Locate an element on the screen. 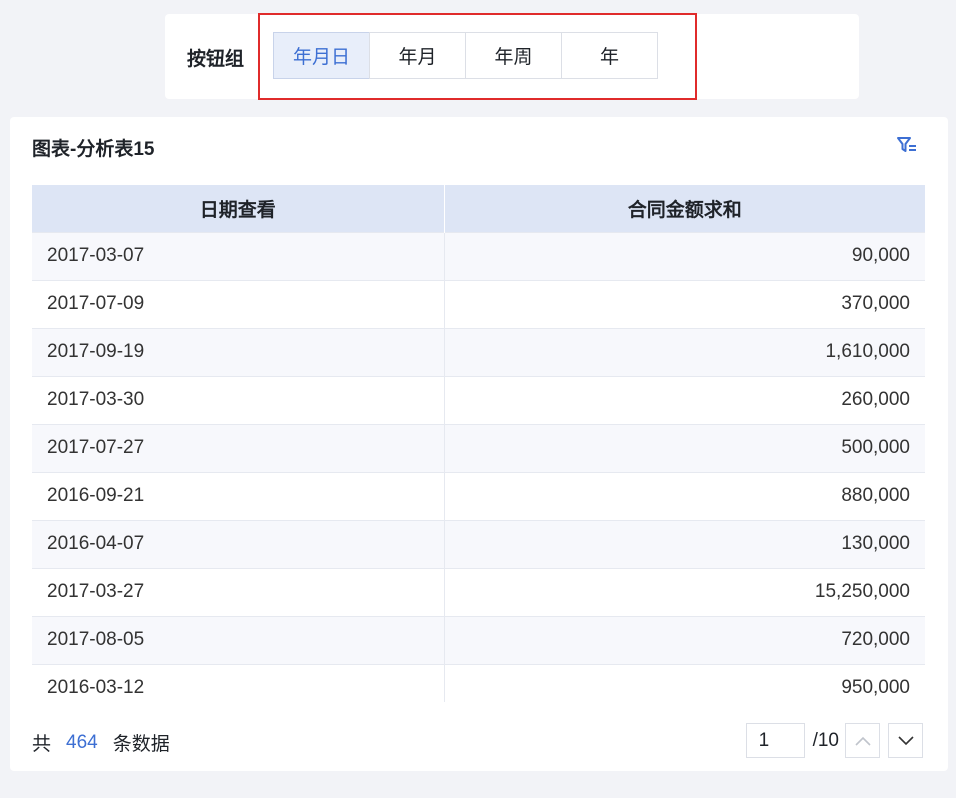 This screenshot has width=956, height=798. table-row: 2017-07-09 370,000 is located at coordinates (478, 303).